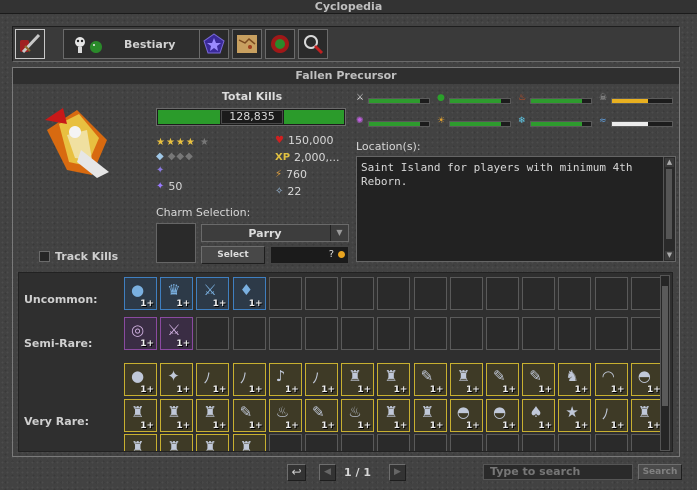 This screenshot has height=490, width=697. I want to click on back-button: ↩, so click(296, 472).